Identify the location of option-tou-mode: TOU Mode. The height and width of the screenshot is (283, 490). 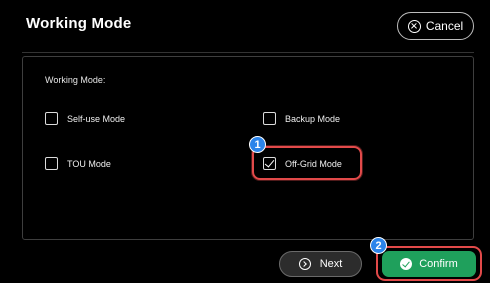
(78, 163).